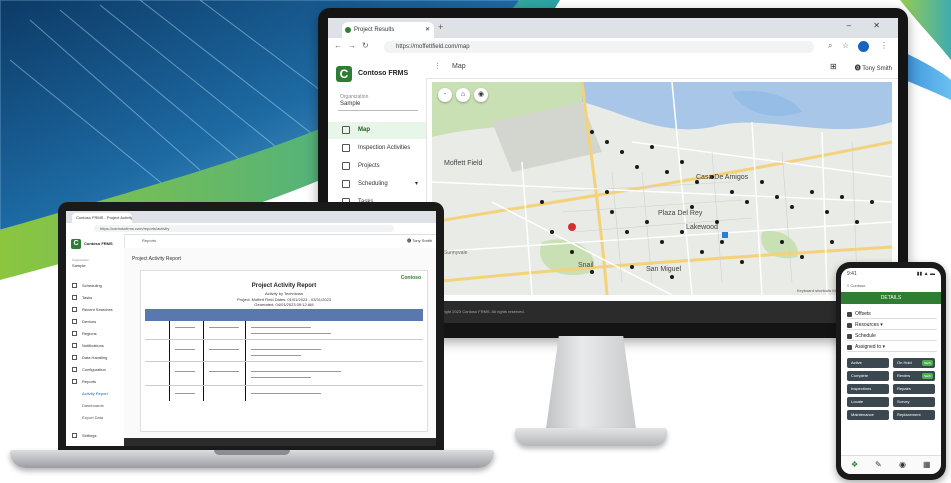  Describe the element at coordinates (95, 333) in the screenshot. I see `laptop-sidebar-item: Regions` at that location.